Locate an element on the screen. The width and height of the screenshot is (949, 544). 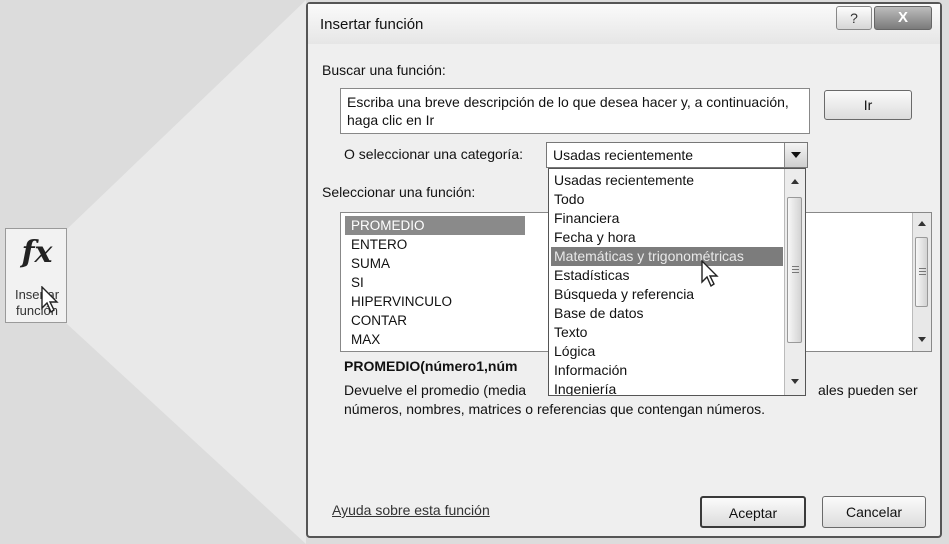
dropdown-item: Usadas recientemente is located at coordinates (667, 180).